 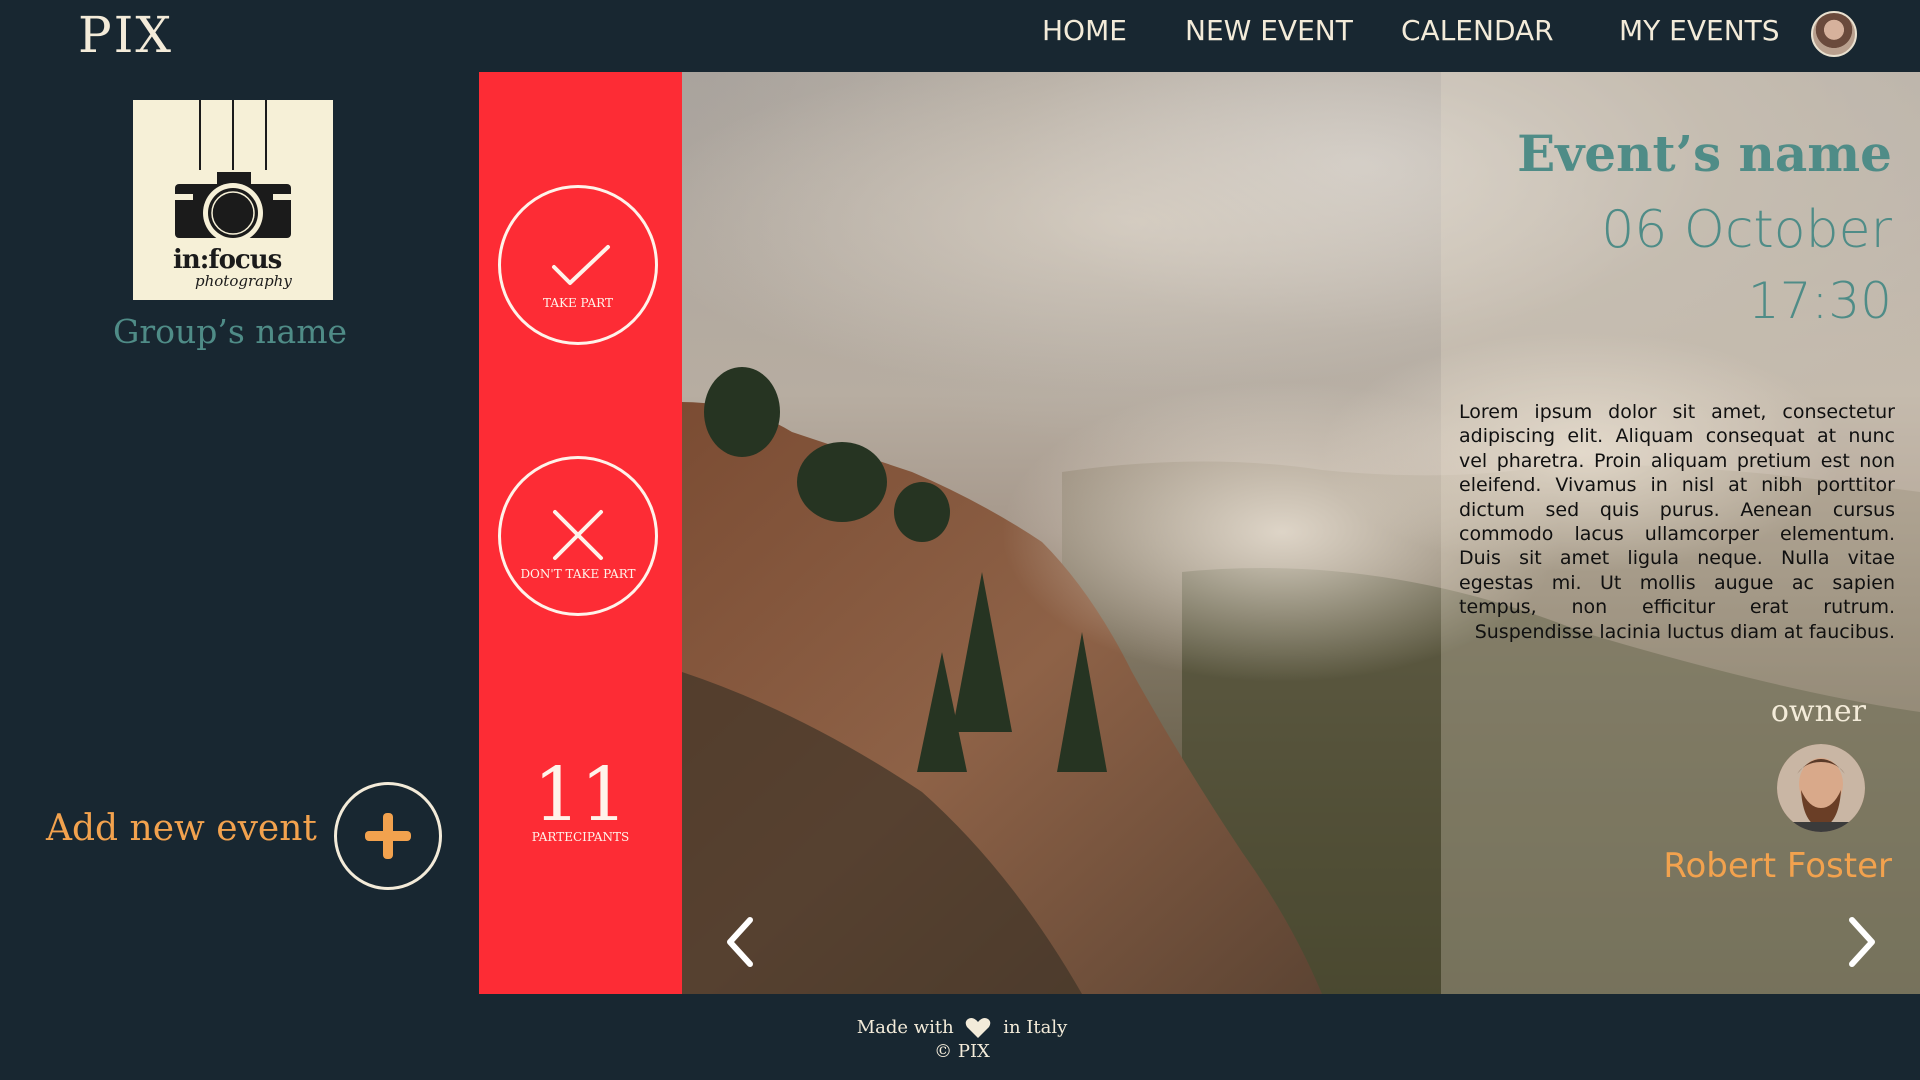 I want to click on event-time: 17:30, so click(x=1819, y=301).